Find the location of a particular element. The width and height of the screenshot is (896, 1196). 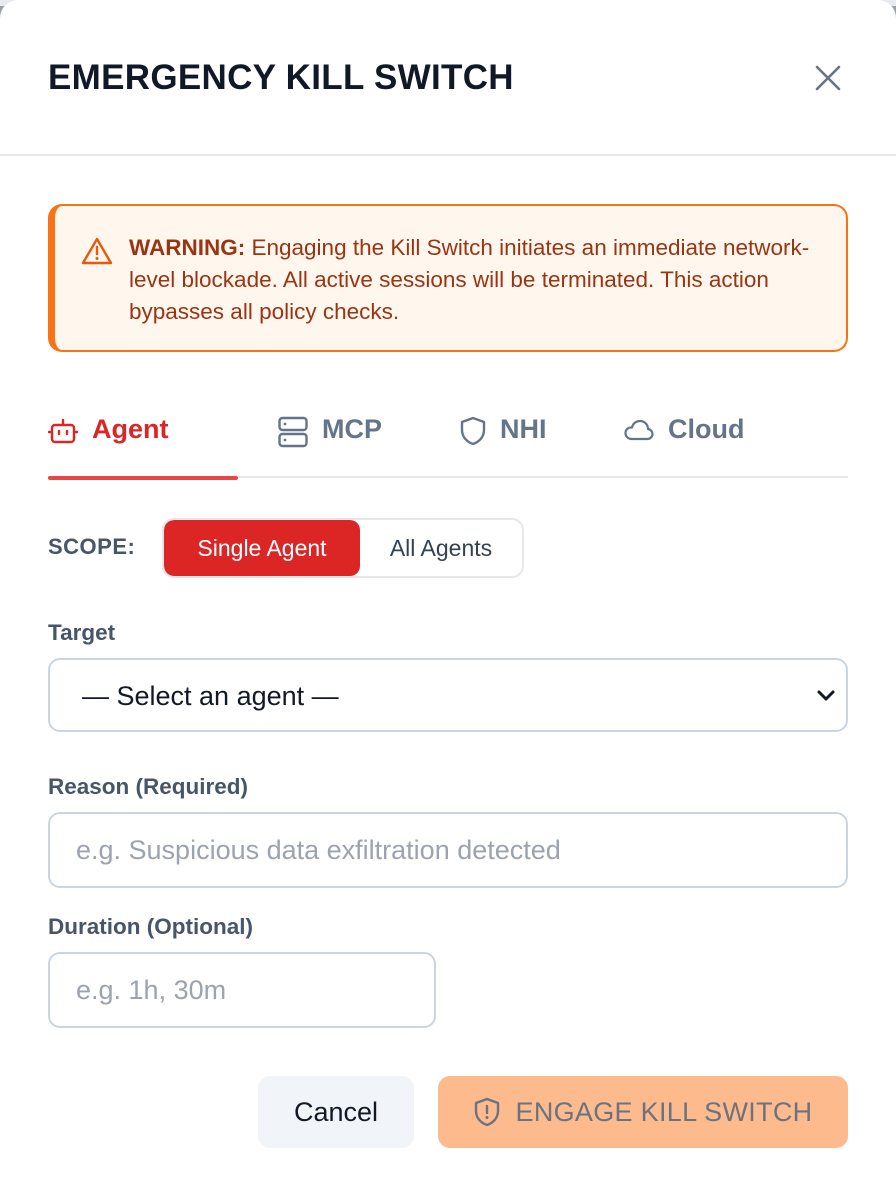

cancel-button: Cancel is located at coordinates (336, 1112).